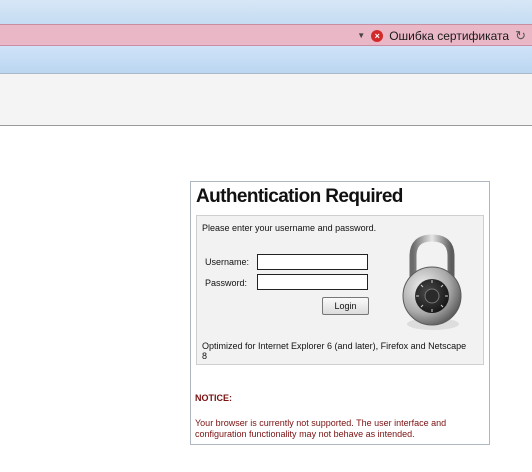  Describe the element at coordinates (266, 100) in the screenshot. I see `browser-command-bar` at that location.